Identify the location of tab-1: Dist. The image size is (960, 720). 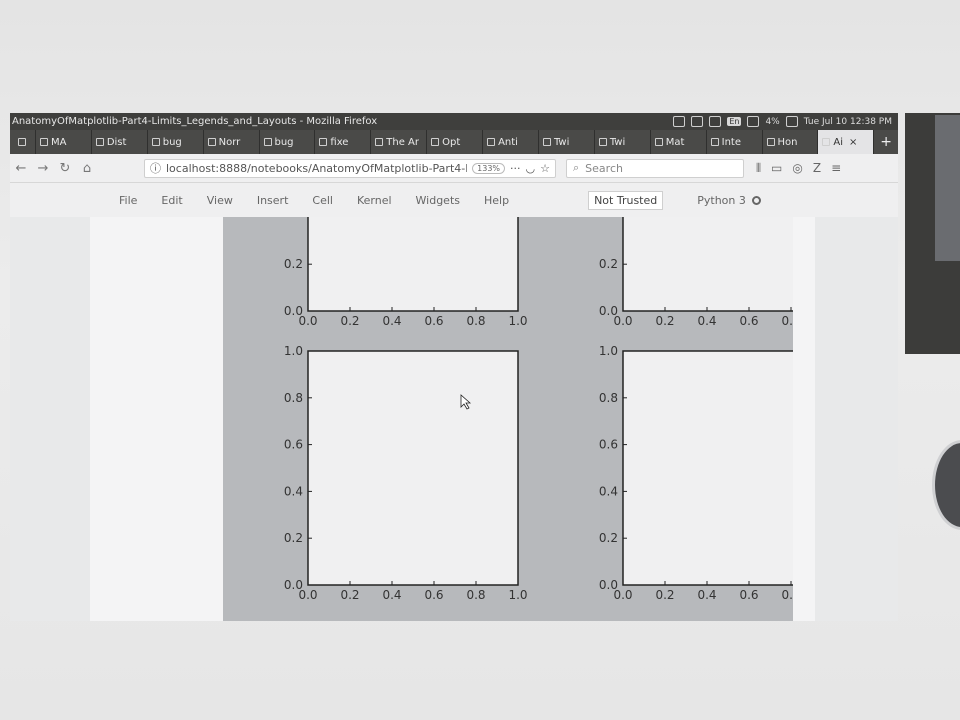
(120, 142).